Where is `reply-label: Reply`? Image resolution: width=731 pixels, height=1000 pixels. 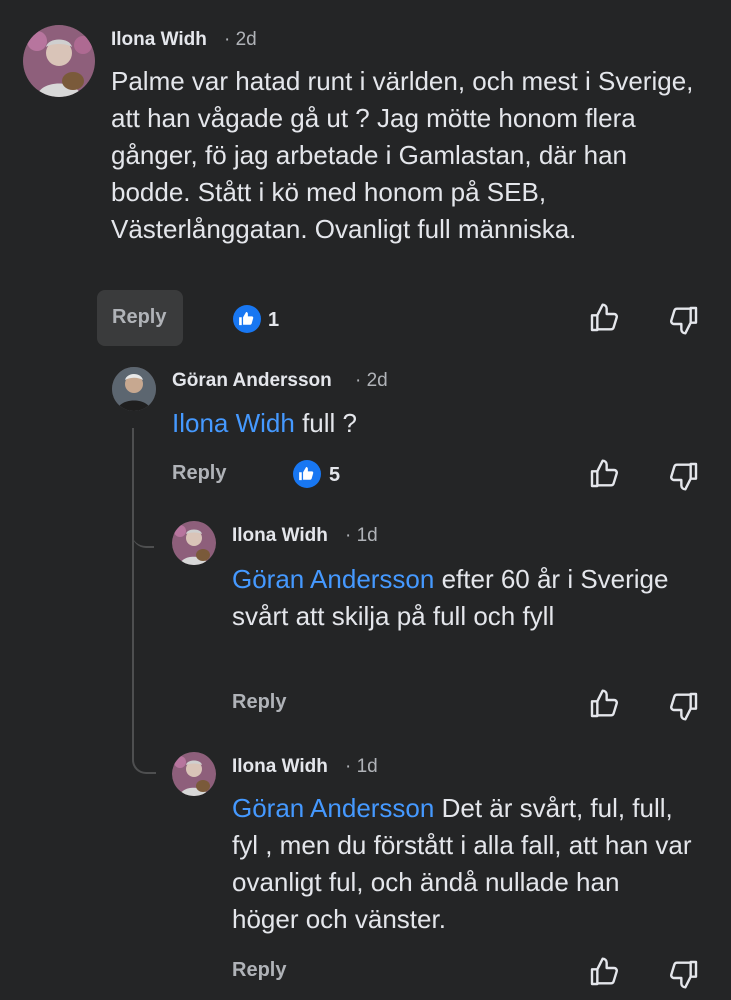
reply-label: Reply is located at coordinates (139, 317).